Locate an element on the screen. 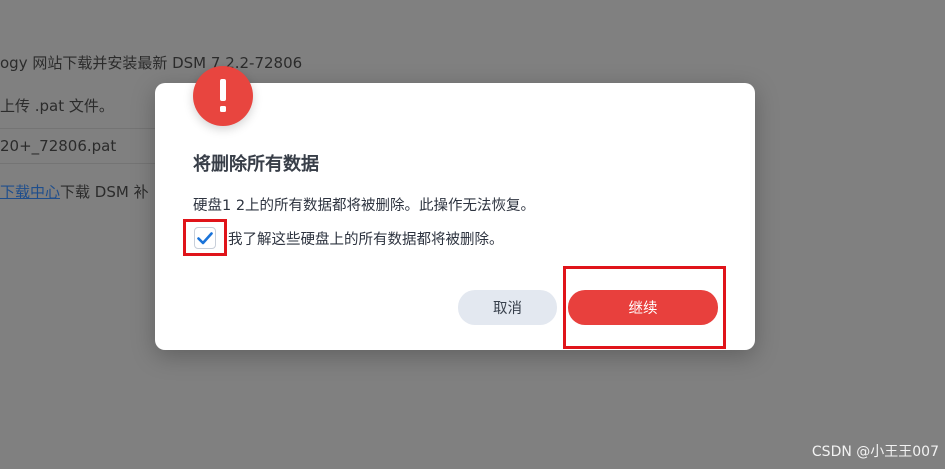 The image size is (945, 469). dialog-title: 将删除所有数据 is located at coordinates (256, 164).